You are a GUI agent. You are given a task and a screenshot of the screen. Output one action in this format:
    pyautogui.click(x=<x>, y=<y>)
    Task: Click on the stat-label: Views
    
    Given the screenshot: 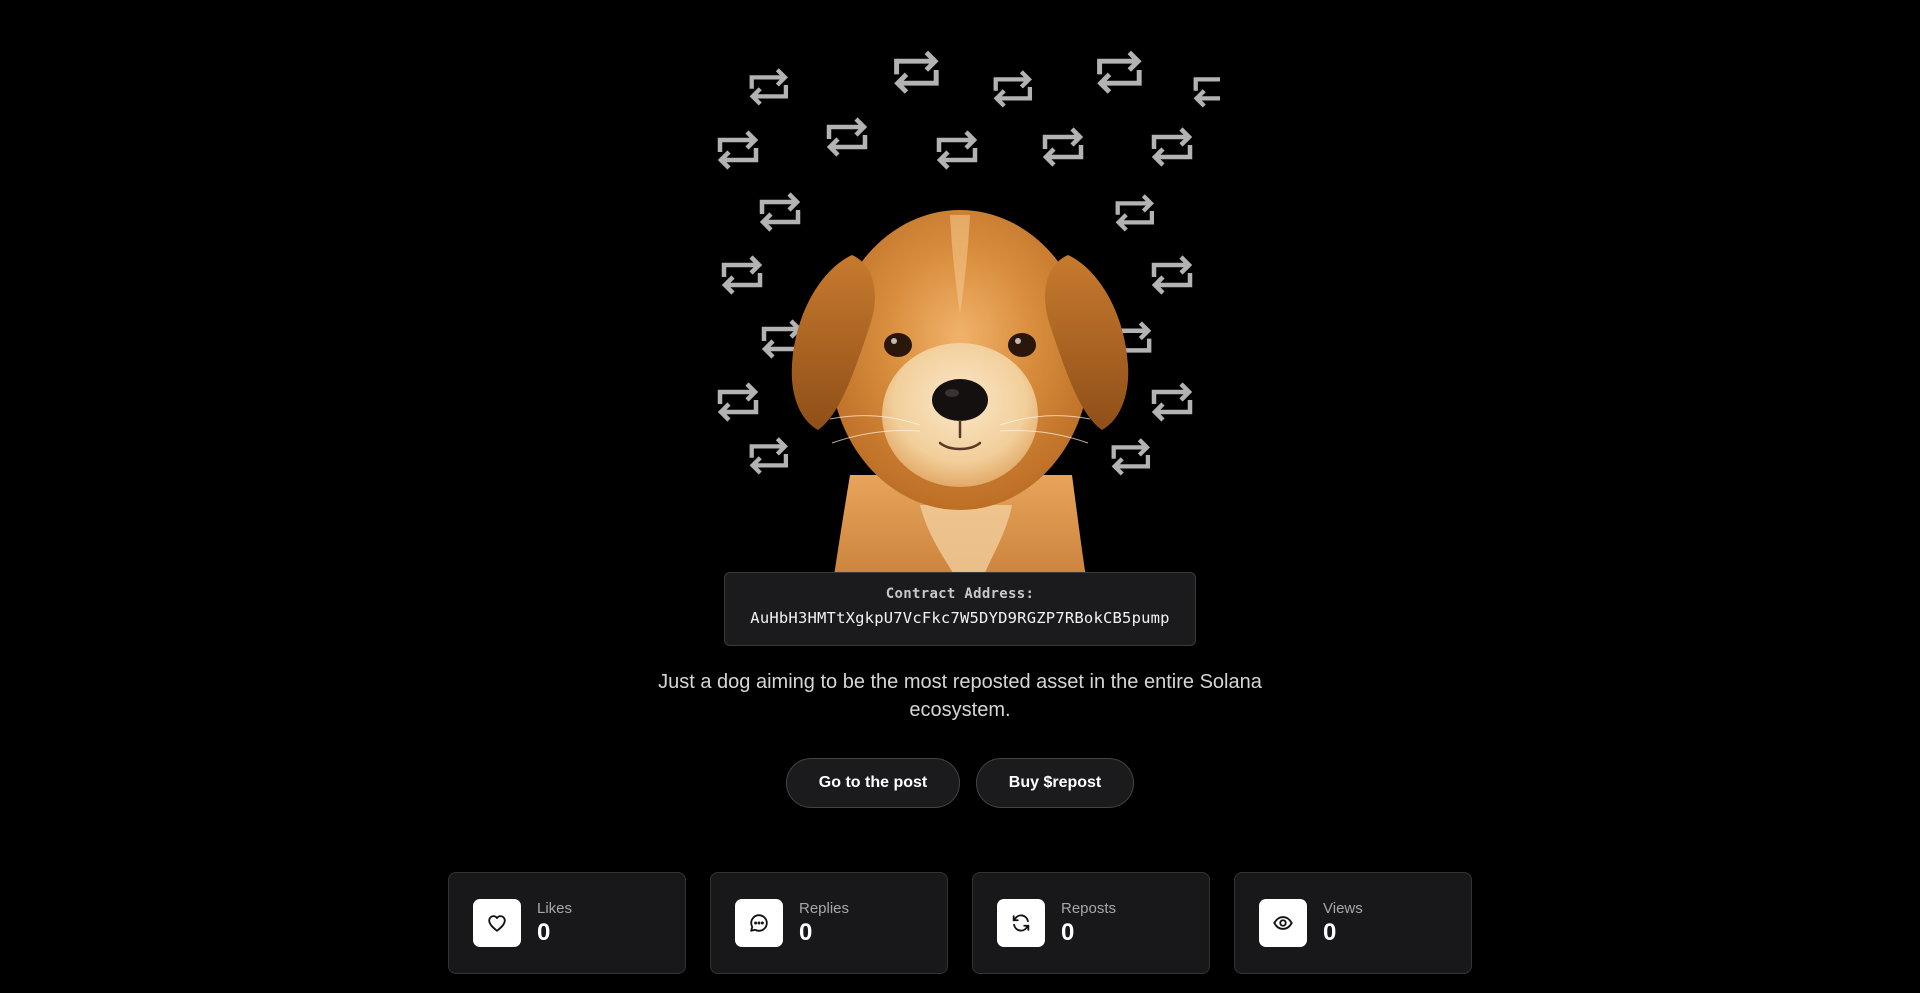 What is the action you would take?
    pyautogui.click(x=1343, y=908)
    